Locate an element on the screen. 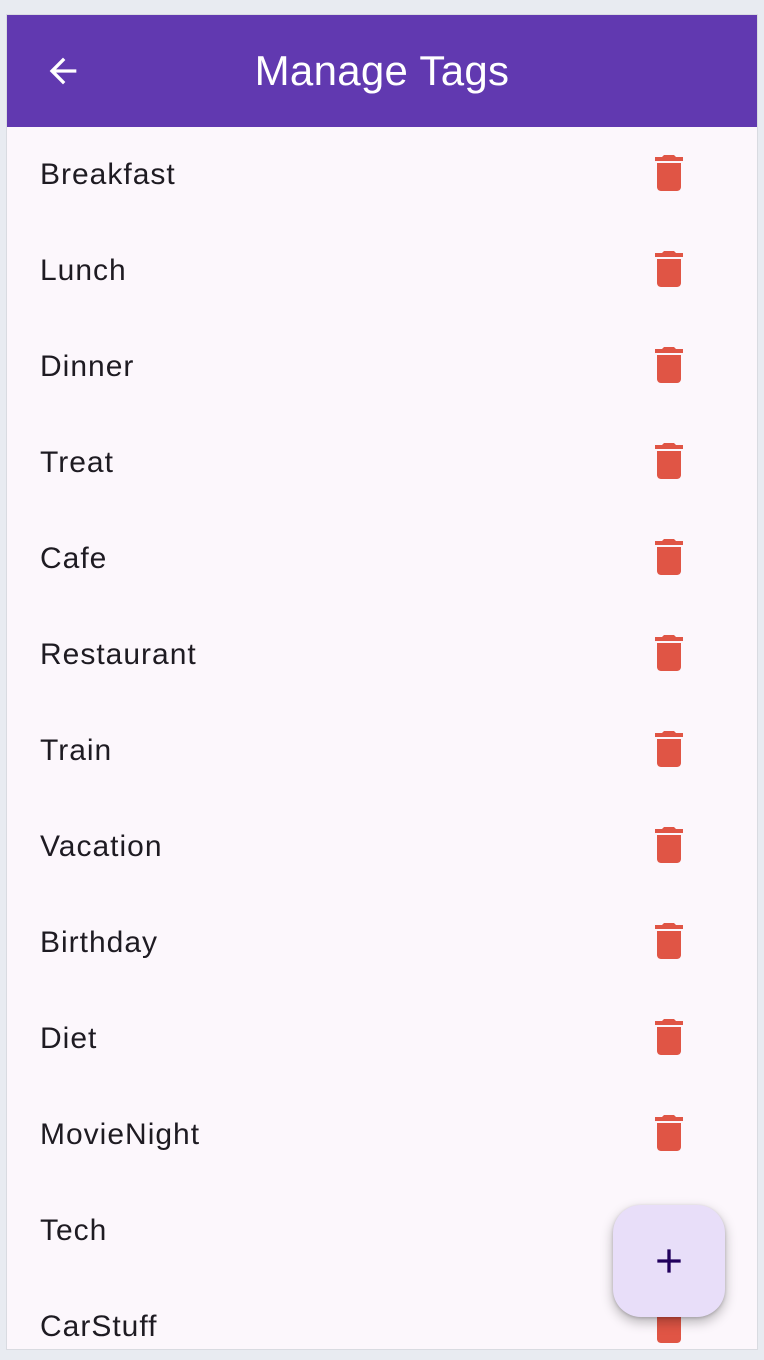  tag-label: Train is located at coordinates (76, 750).